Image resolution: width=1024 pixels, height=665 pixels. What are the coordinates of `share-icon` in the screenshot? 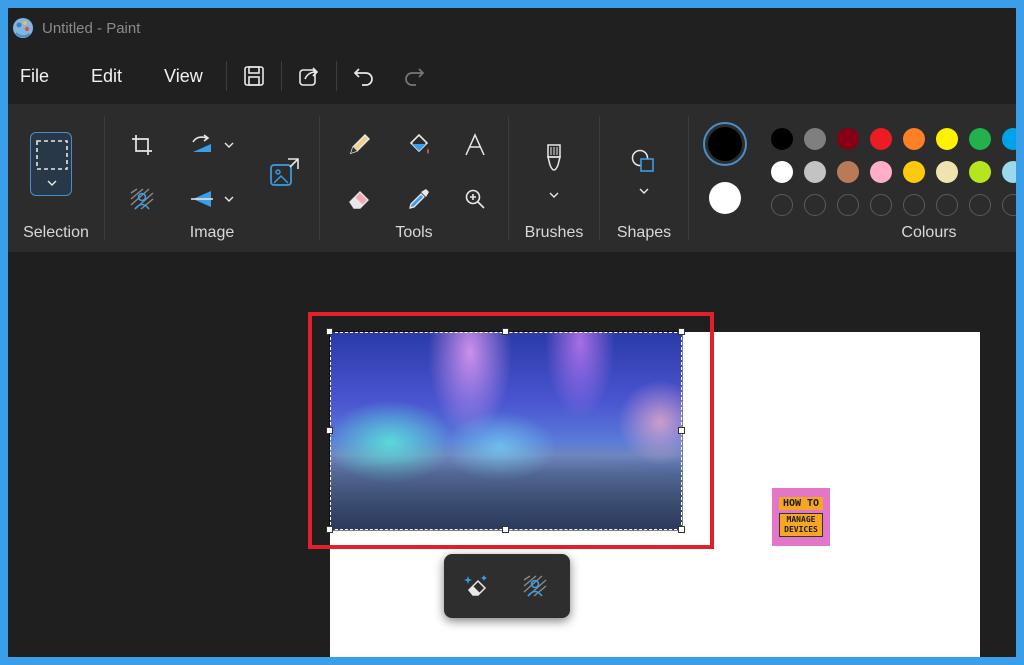 It's located at (309, 76).